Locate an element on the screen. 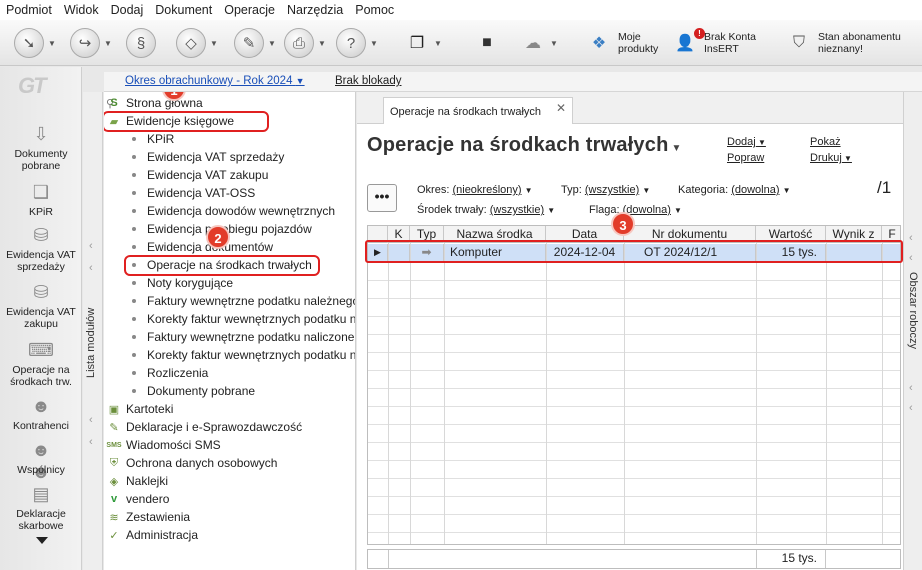 This screenshot has height=570, width=922. module-kpir: ❑ KPiR is located at coordinates (41, 199).